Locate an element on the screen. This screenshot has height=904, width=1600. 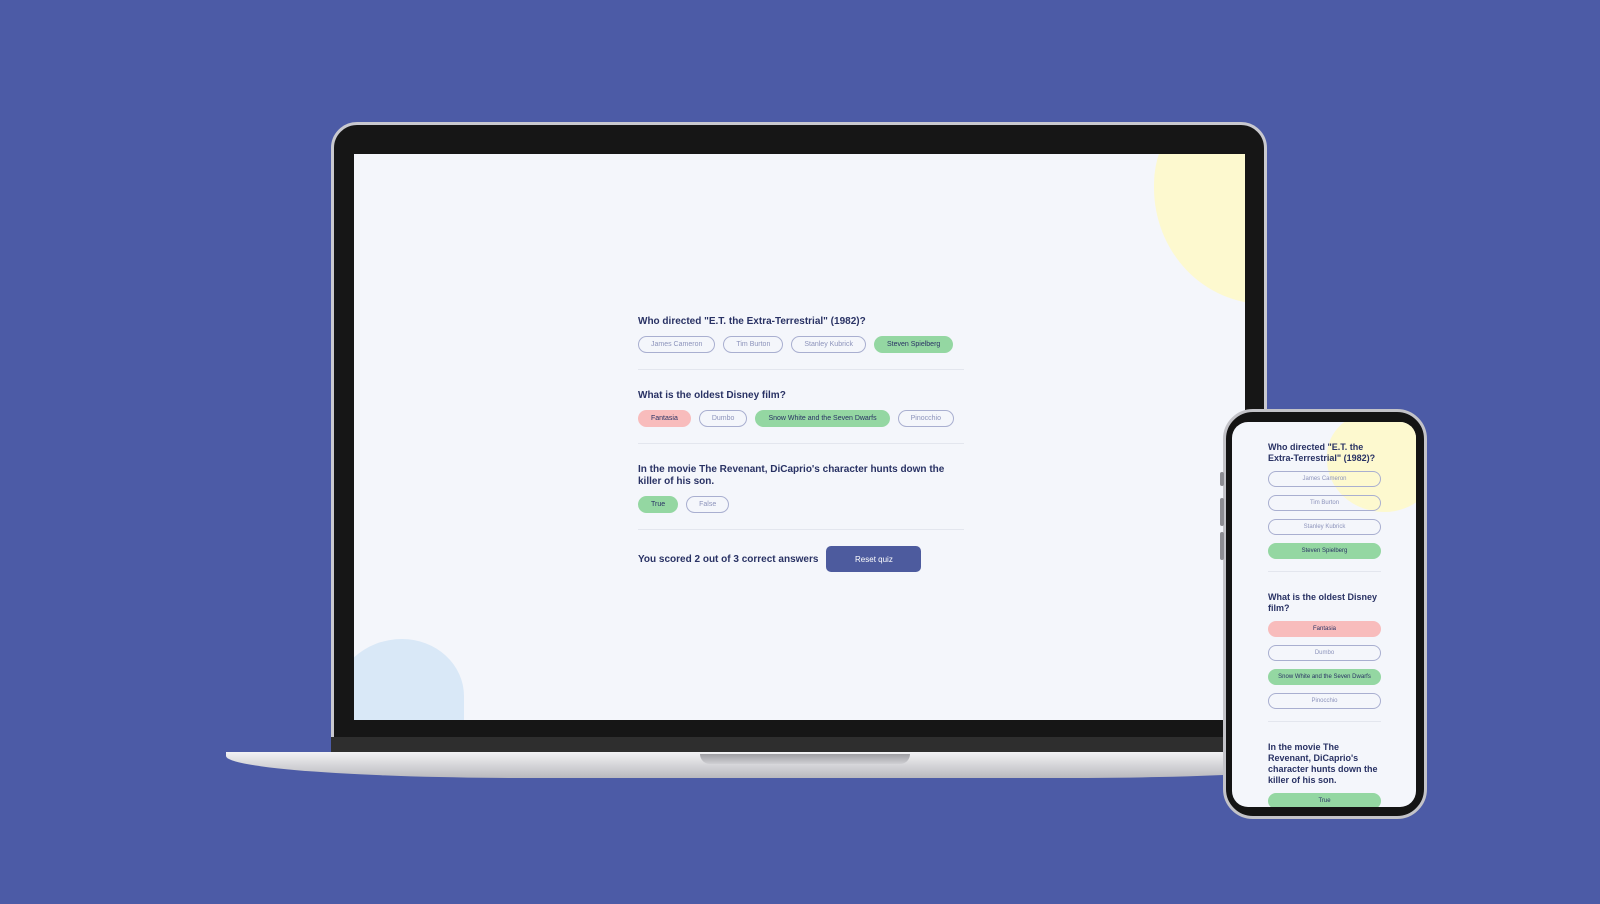
score-text: You scored 2 out of 3 correct answers is located at coordinates (728, 559).